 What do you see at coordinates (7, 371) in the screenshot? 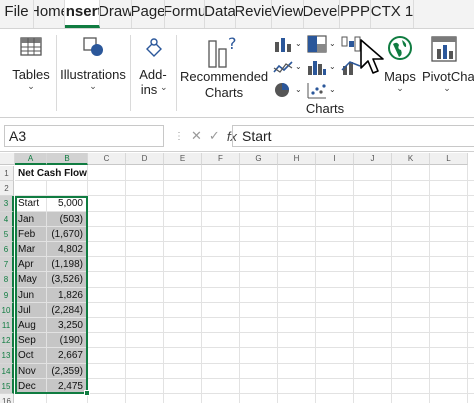
I see `row-header: 14` at bounding box center [7, 371].